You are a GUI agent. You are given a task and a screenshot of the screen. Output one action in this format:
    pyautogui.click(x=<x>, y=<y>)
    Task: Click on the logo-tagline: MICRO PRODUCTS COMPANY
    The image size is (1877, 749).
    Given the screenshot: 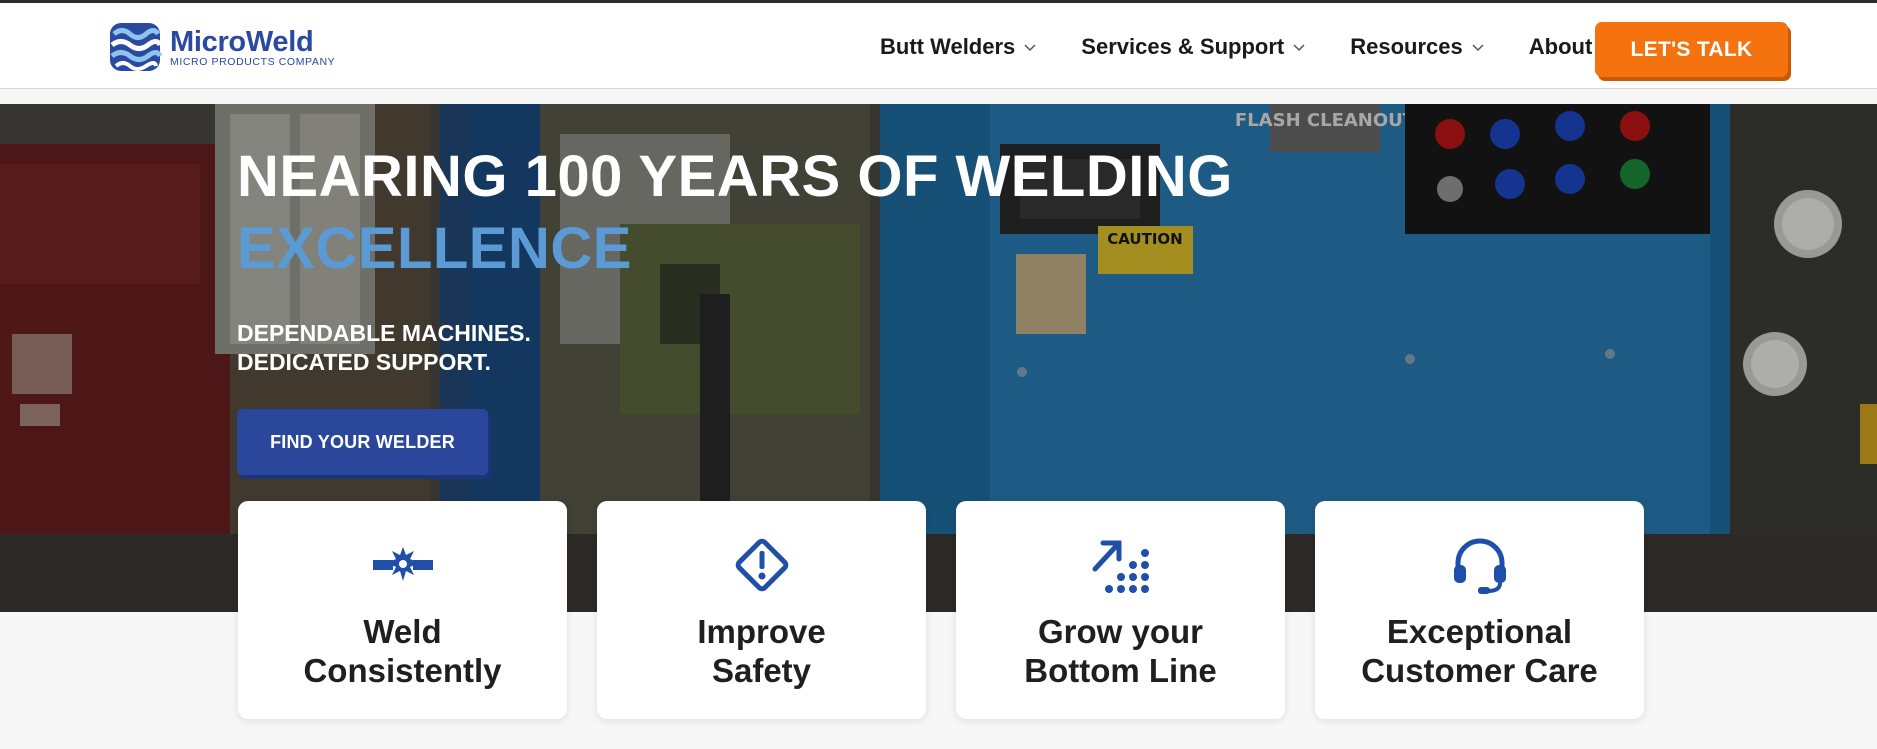 What is the action you would take?
    pyautogui.click(x=253, y=61)
    